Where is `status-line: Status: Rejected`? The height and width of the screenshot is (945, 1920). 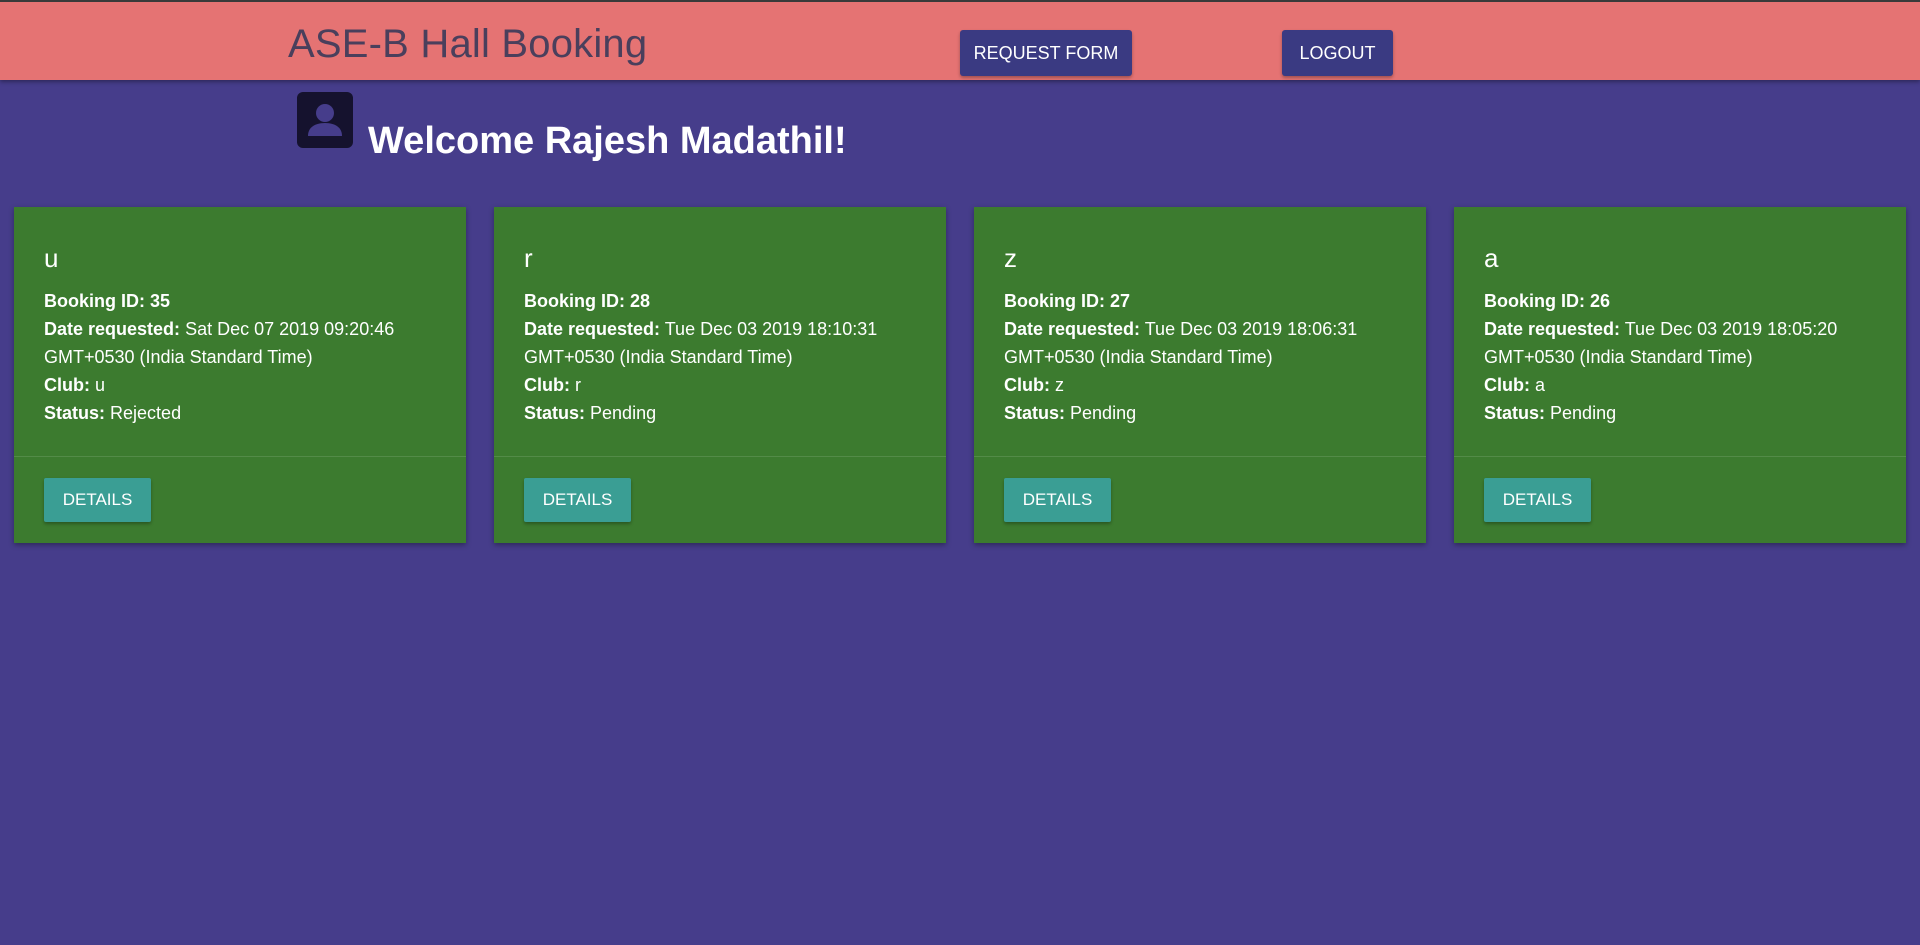
status-line: Status: Rejected is located at coordinates (240, 413).